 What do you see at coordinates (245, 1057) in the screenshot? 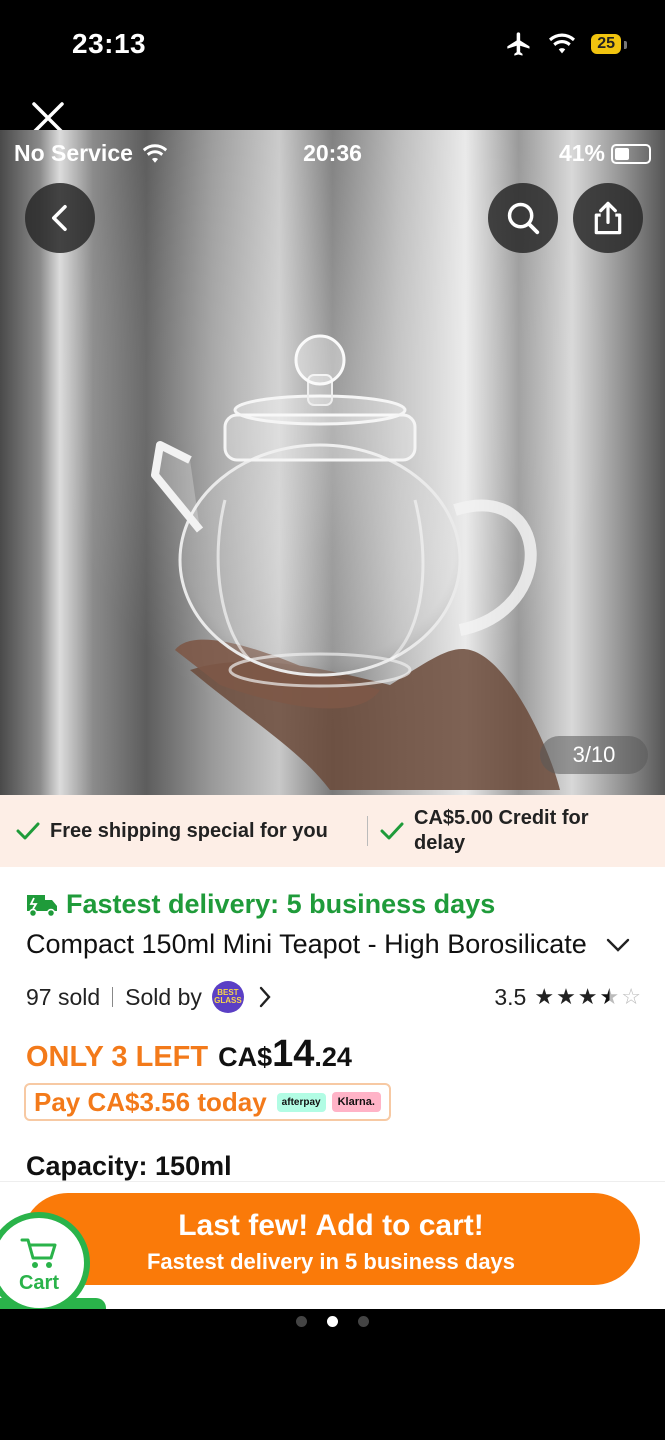
I see `price-currency: CA$` at bounding box center [245, 1057].